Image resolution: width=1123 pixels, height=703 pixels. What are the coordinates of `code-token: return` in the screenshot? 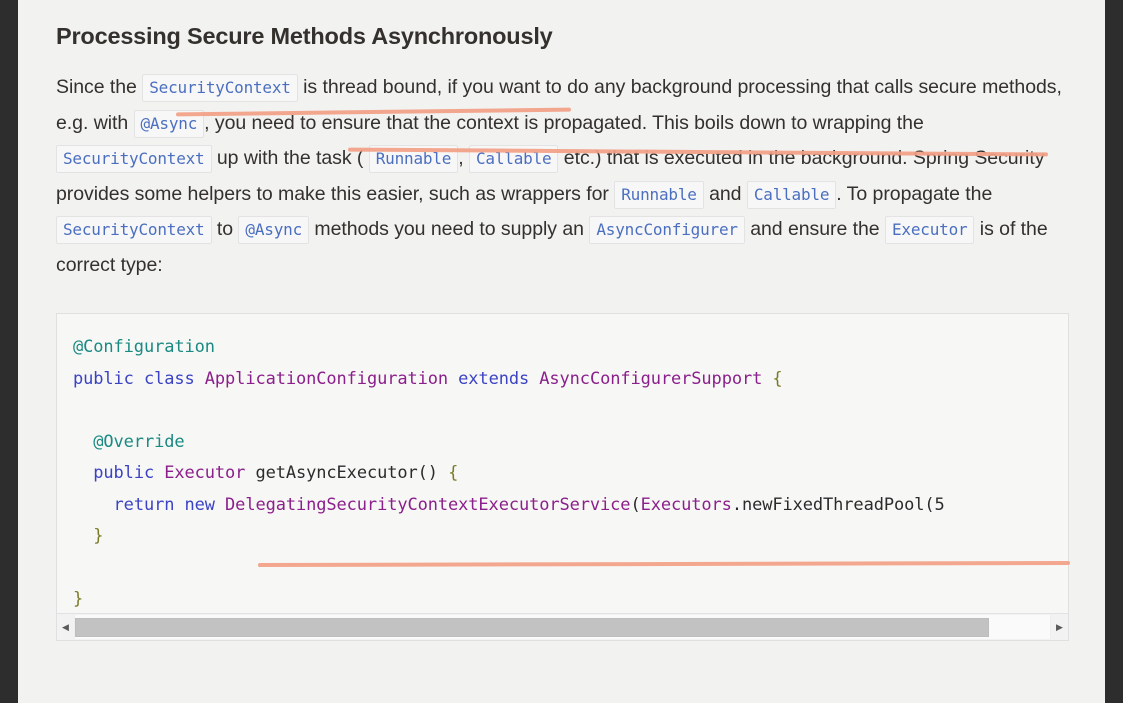 It's located at (144, 504).